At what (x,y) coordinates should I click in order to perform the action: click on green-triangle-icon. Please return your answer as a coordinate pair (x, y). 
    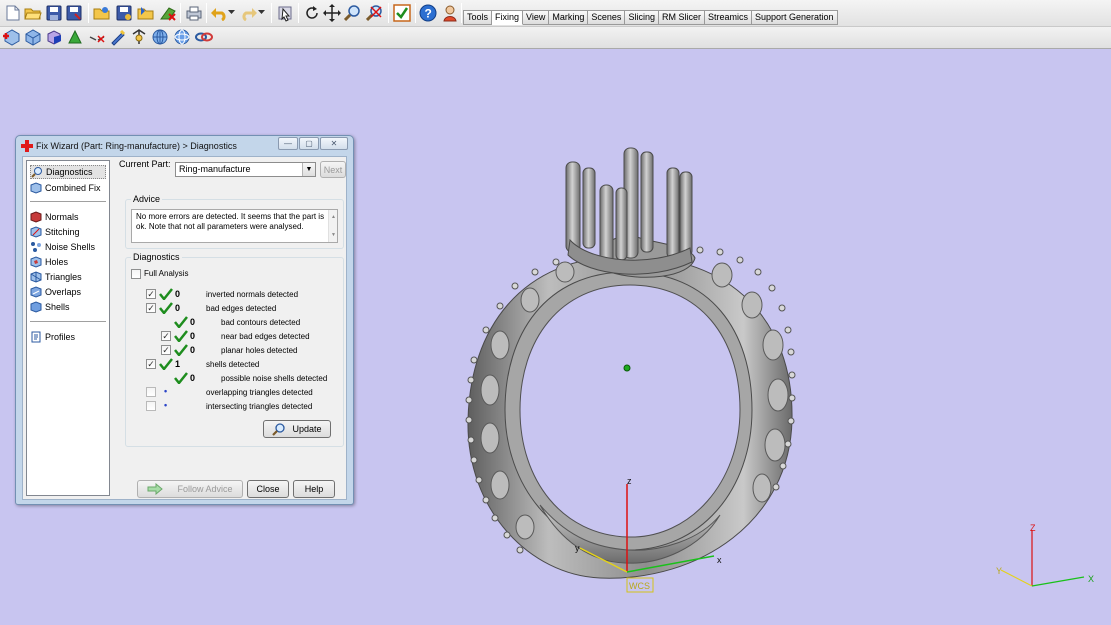
    Looking at the image, I should click on (75, 37).